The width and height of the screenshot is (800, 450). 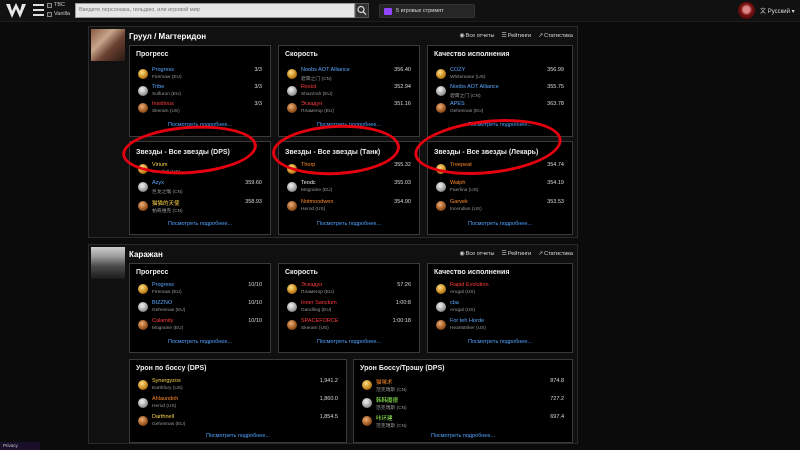 I want to click on list-item: Azyx 巨龙之喉 (CN) 359.60, so click(x=200, y=188).